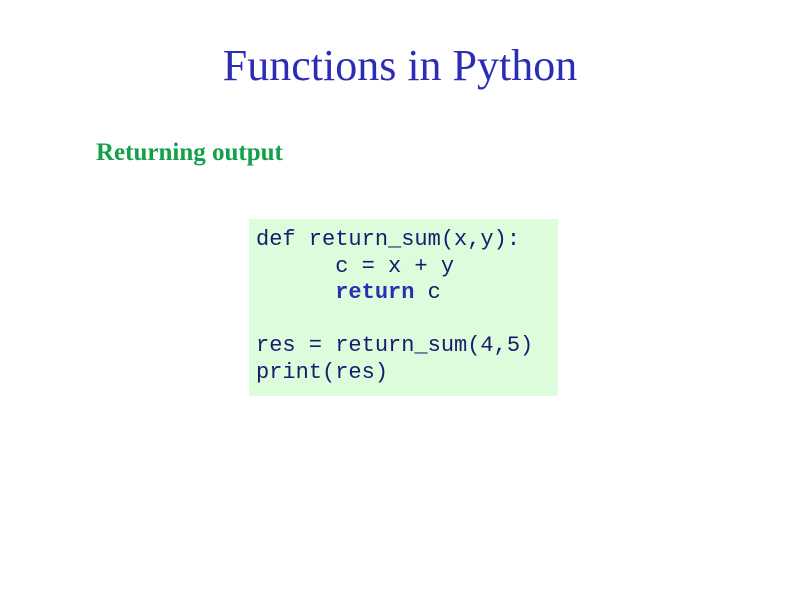  I want to click on code-text: c, so click(427, 292).